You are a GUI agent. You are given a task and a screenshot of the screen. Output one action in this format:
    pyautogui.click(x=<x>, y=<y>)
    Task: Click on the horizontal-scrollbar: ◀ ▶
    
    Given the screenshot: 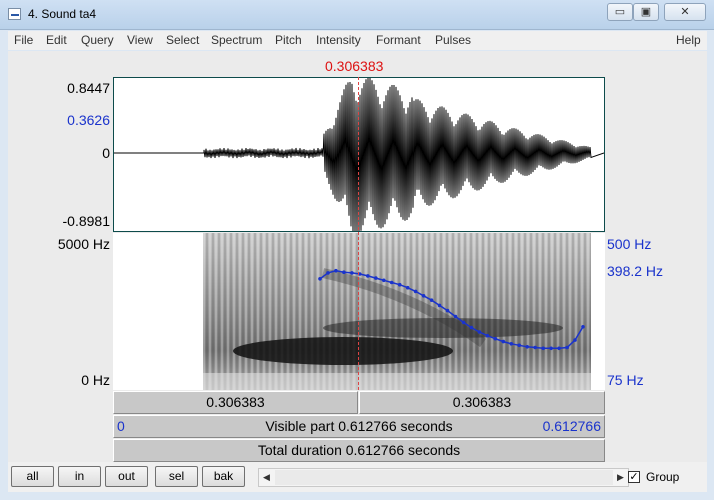 What is the action you would take?
    pyautogui.click(x=443, y=477)
    